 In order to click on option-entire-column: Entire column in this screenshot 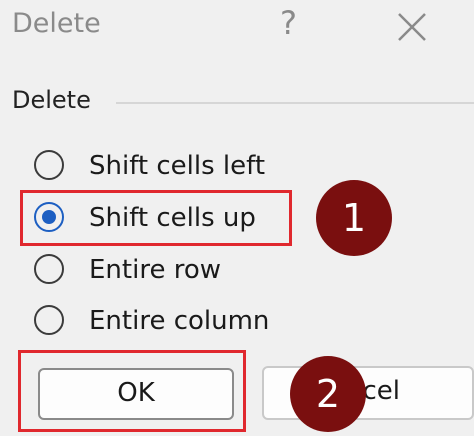, I will do `click(164, 321)`.